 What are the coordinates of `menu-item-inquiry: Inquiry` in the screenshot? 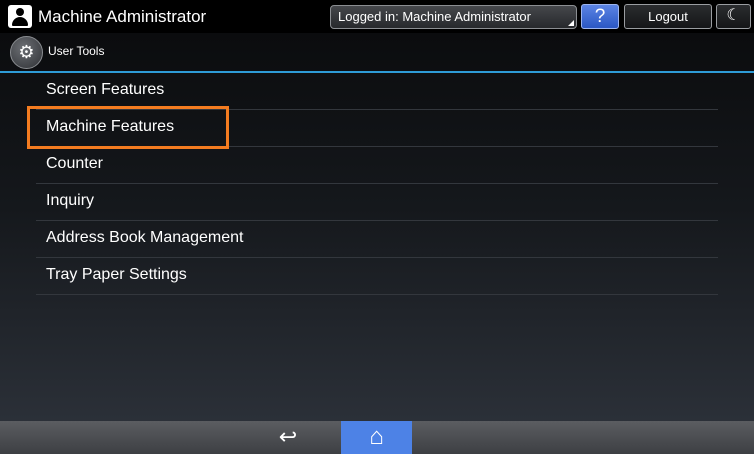 It's located at (377, 202).